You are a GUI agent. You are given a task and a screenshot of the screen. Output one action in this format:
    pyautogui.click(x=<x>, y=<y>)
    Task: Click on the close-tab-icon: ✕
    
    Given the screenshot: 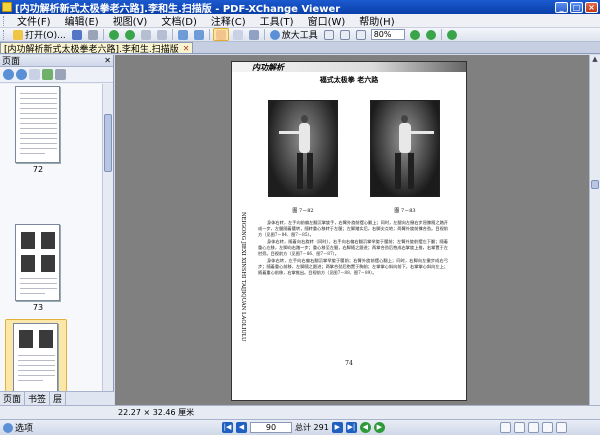 What is the action you would take?
    pyautogui.click(x=186, y=48)
    